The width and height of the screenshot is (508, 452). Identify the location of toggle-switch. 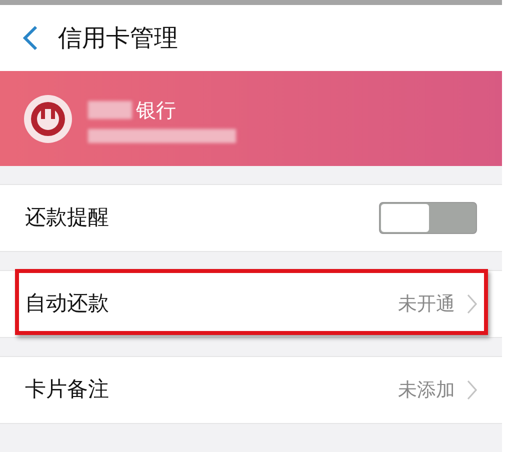
(428, 218).